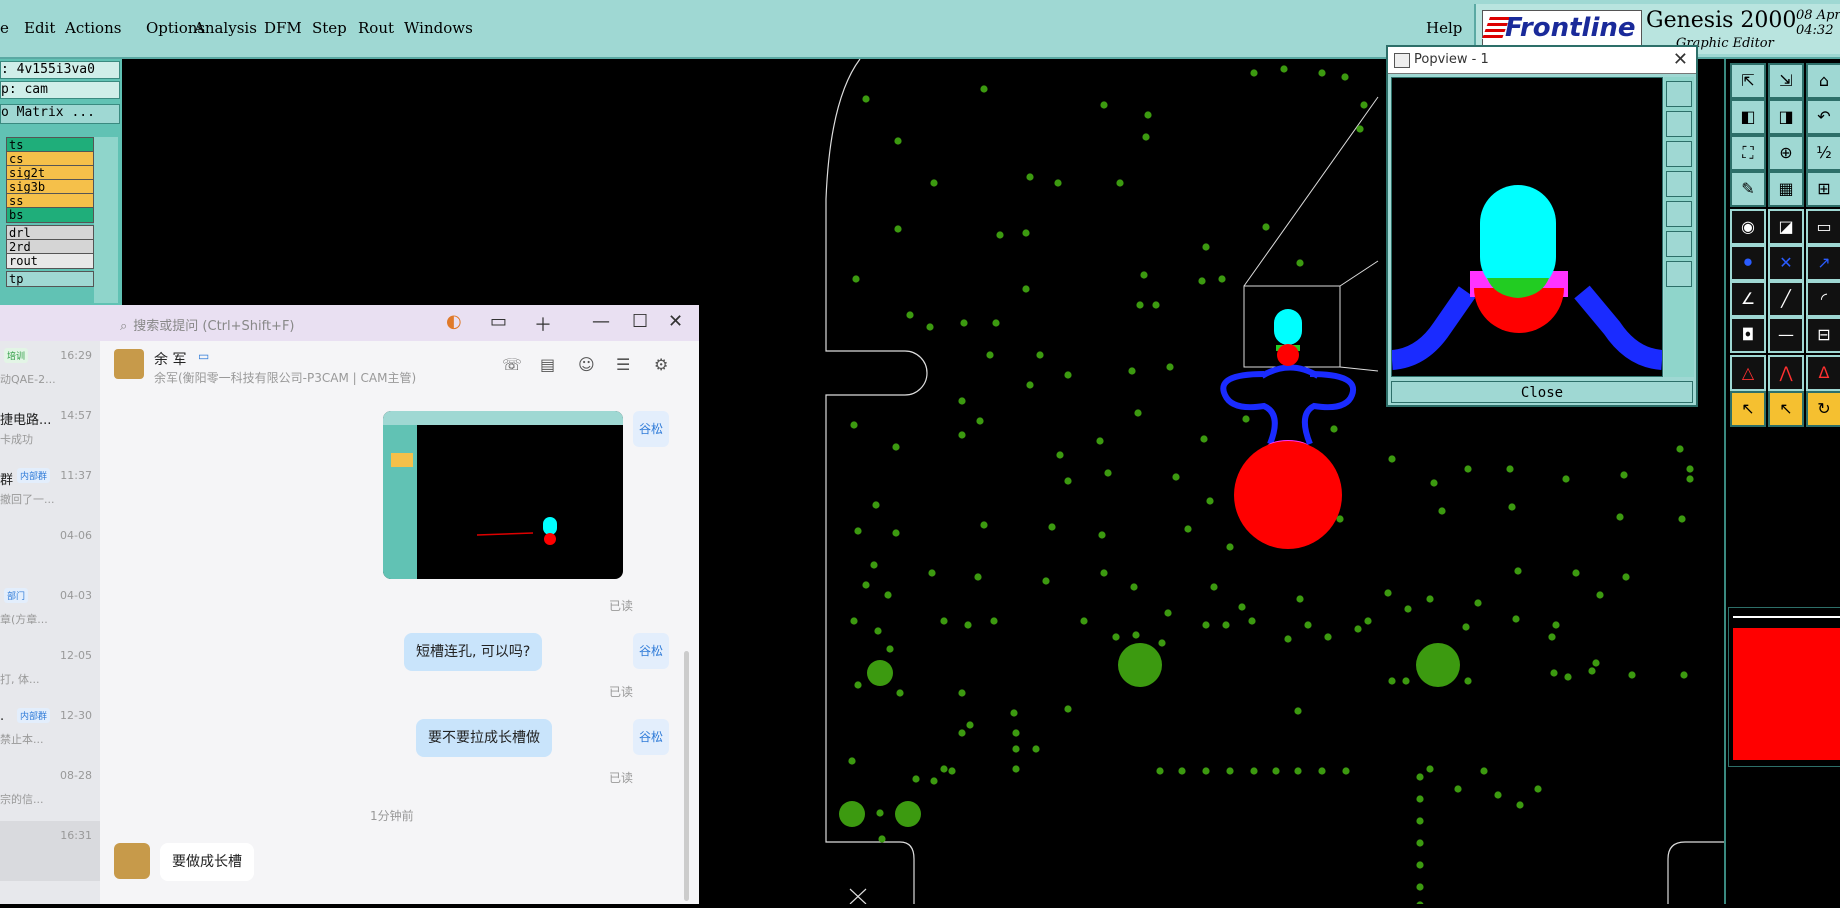  What do you see at coordinates (1823, 299) in the screenshot?
I see `arc-button: ◜` at bounding box center [1823, 299].